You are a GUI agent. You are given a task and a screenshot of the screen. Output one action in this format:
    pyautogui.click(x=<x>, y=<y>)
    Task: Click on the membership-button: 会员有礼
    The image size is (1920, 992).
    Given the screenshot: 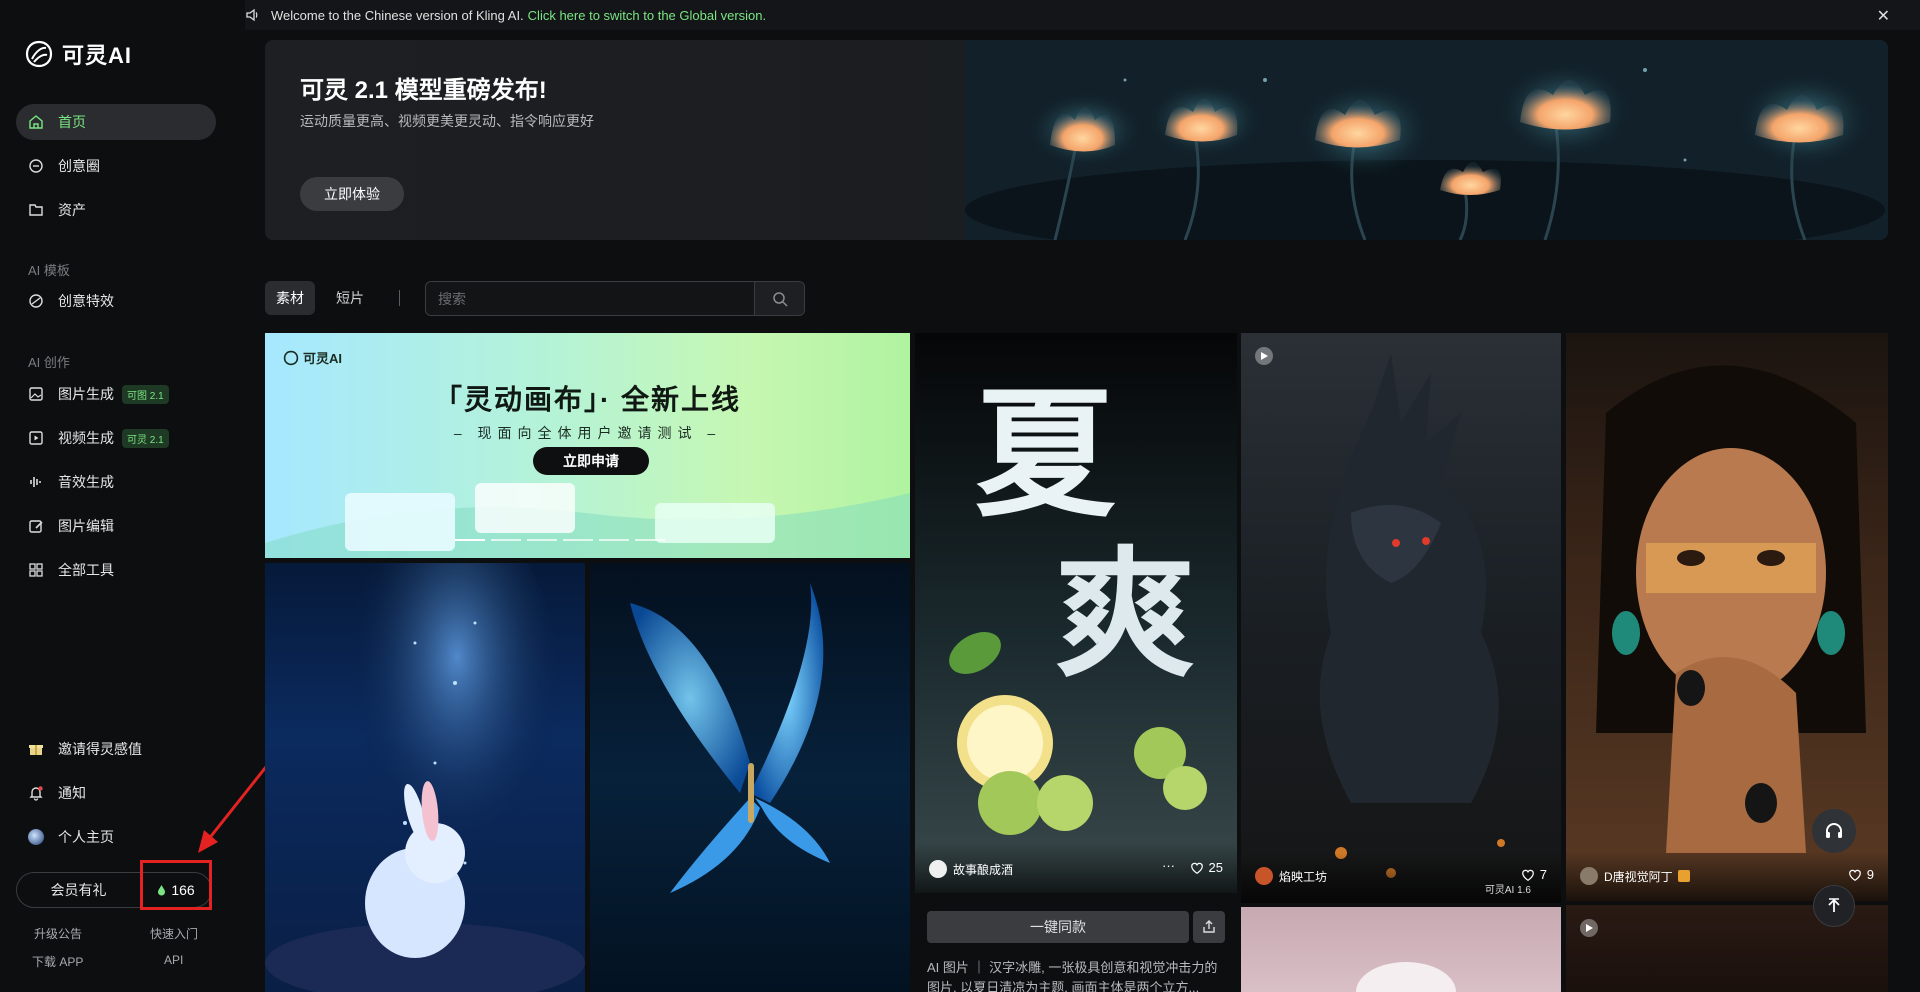 What is the action you would take?
    pyautogui.click(x=78, y=890)
    